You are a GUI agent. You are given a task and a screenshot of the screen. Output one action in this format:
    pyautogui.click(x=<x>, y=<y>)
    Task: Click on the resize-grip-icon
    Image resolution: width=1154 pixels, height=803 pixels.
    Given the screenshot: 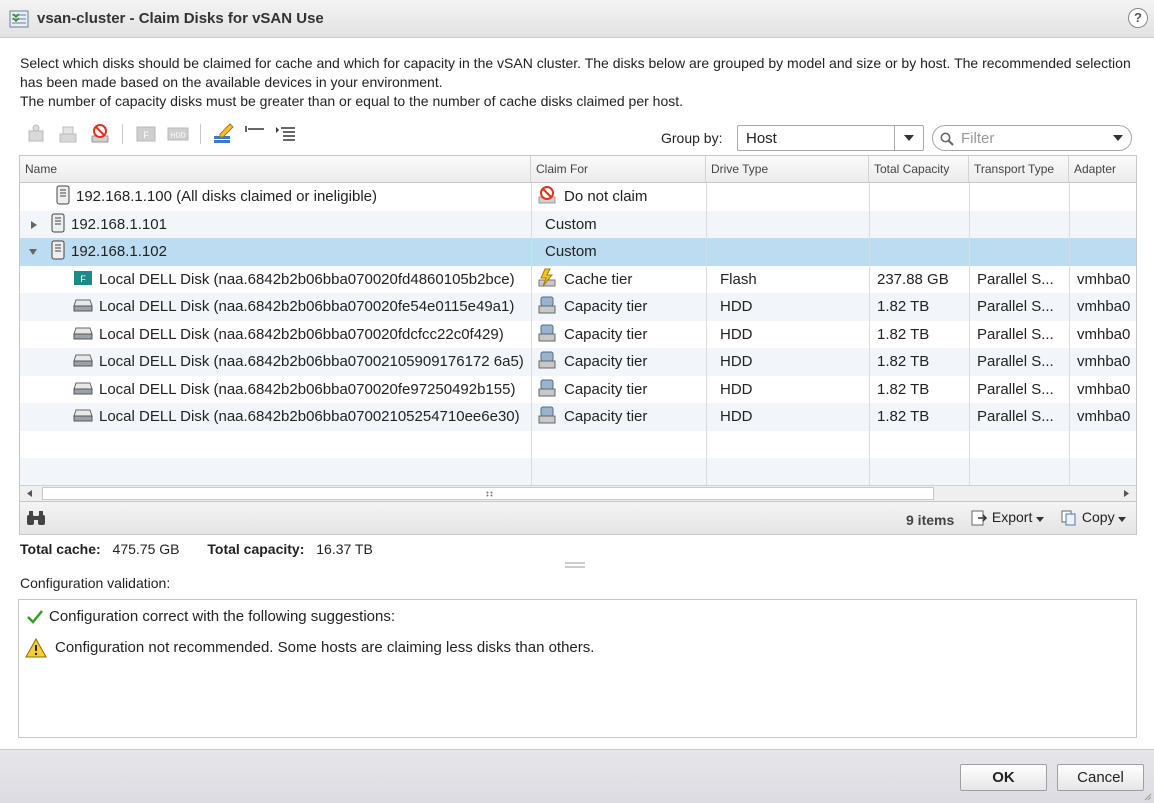 What is the action you would take?
    pyautogui.click(x=1147, y=796)
    